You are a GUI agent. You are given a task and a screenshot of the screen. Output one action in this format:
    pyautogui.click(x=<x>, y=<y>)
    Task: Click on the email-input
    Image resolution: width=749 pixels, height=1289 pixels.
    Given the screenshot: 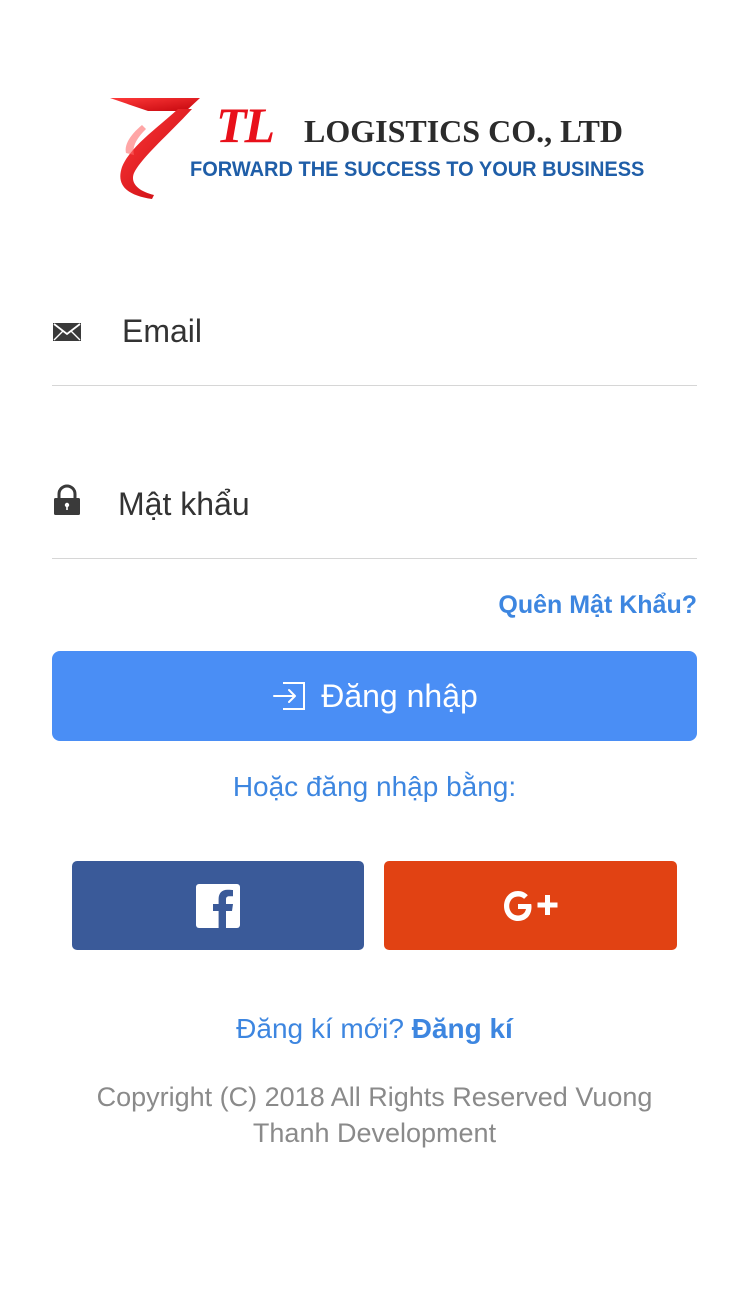 What is the action you would take?
    pyautogui.click(x=402, y=331)
    